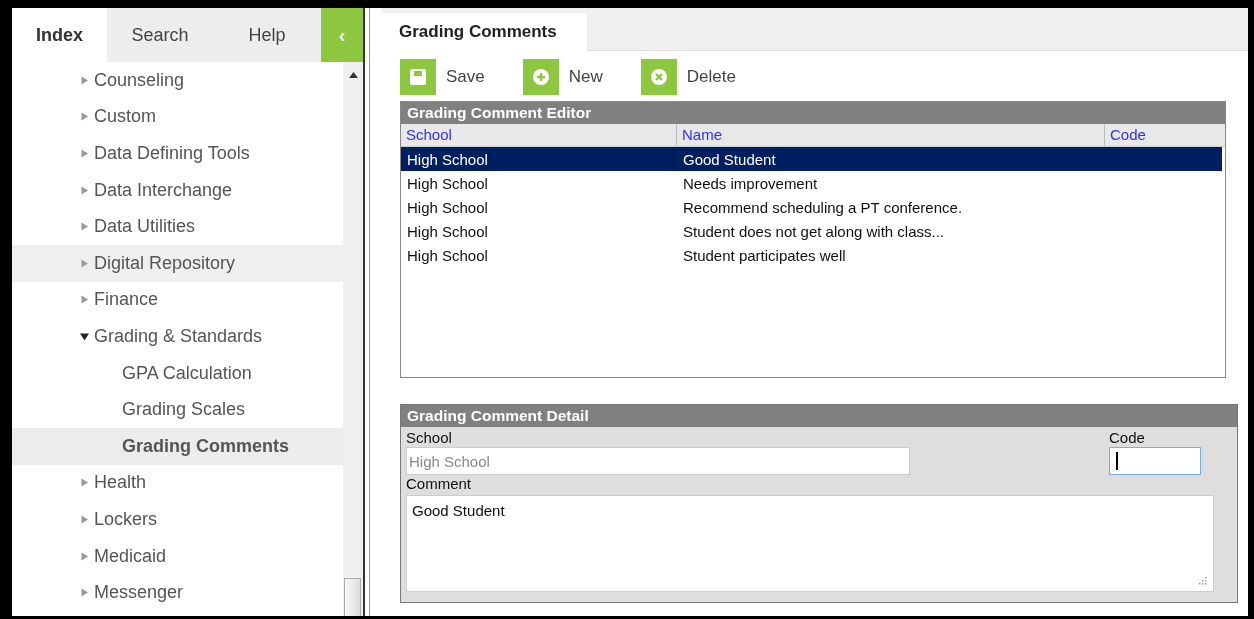  What do you see at coordinates (366, 312) in the screenshot?
I see `pane-splitter` at bounding box center [366, 312].